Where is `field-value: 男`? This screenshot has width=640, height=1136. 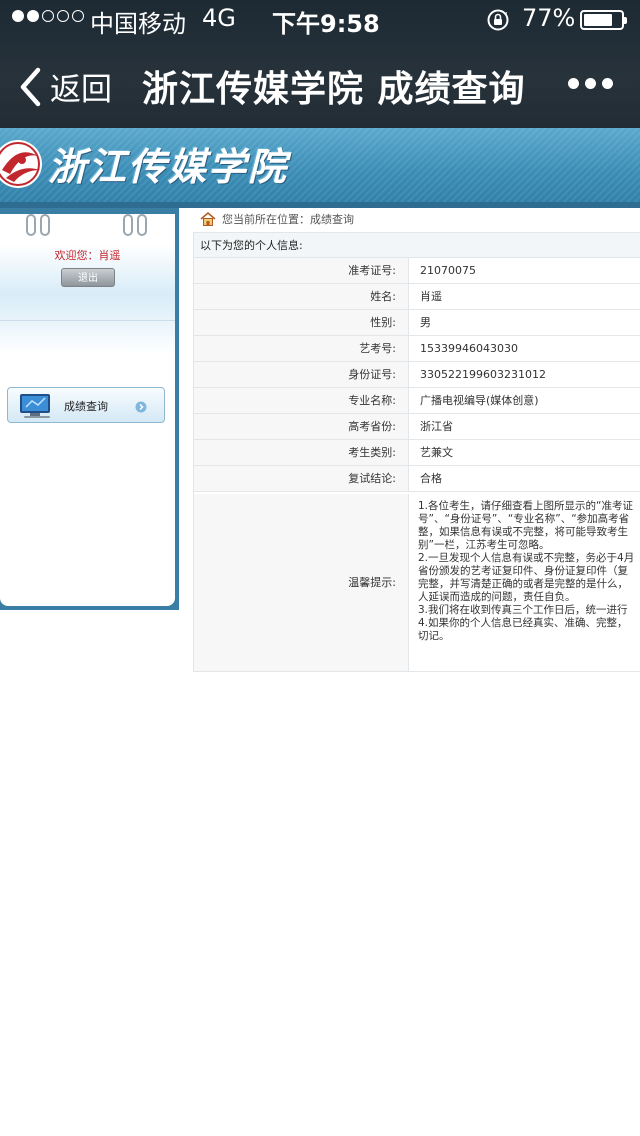 field-value: 男 is located at coordinates (525, 322).